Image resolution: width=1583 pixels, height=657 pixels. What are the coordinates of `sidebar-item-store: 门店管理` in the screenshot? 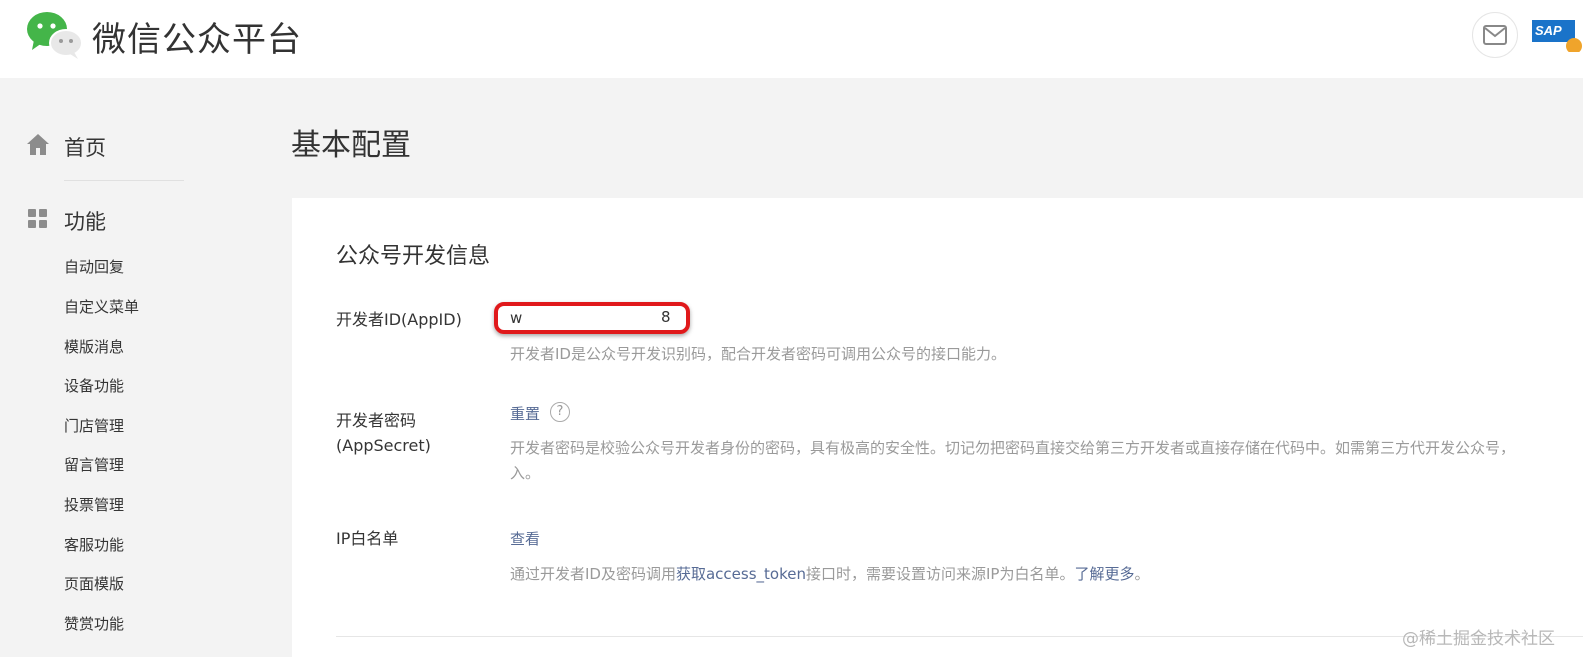 It's located at (94, 425).